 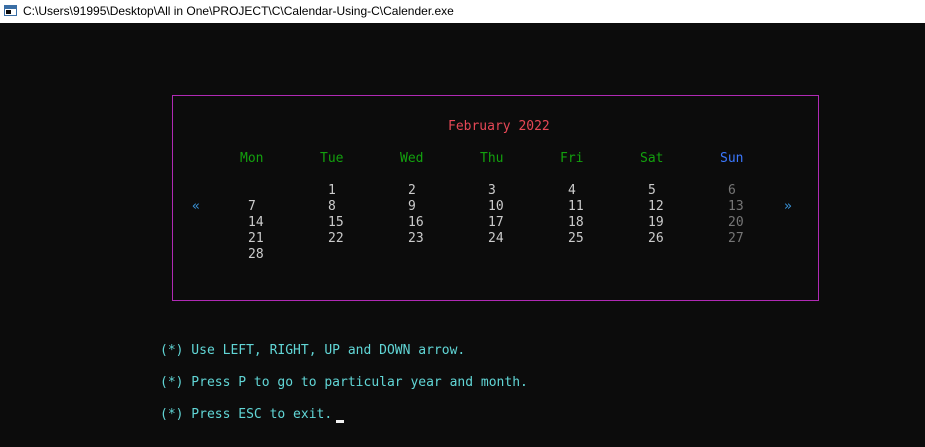 What do you see at coordinates (572, 158) in the screenshot?
I see `weekday-header-fri: Fri` at bounding box center [572, 158].